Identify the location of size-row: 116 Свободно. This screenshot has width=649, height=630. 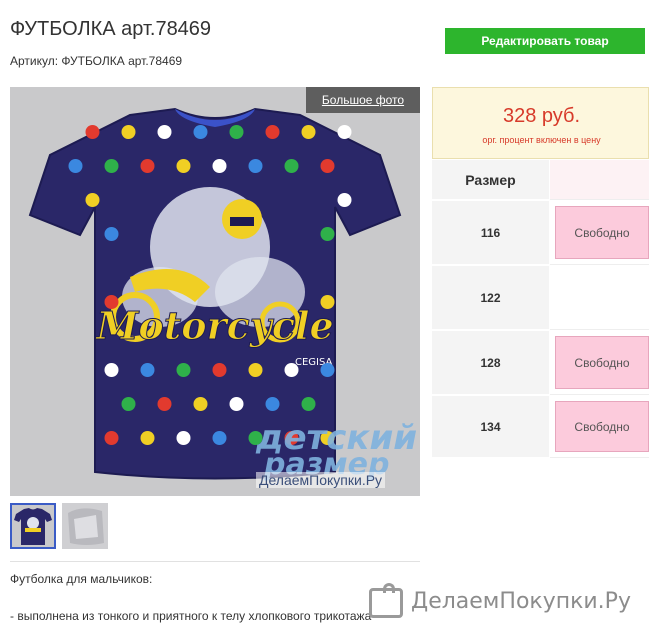
(540, 233).